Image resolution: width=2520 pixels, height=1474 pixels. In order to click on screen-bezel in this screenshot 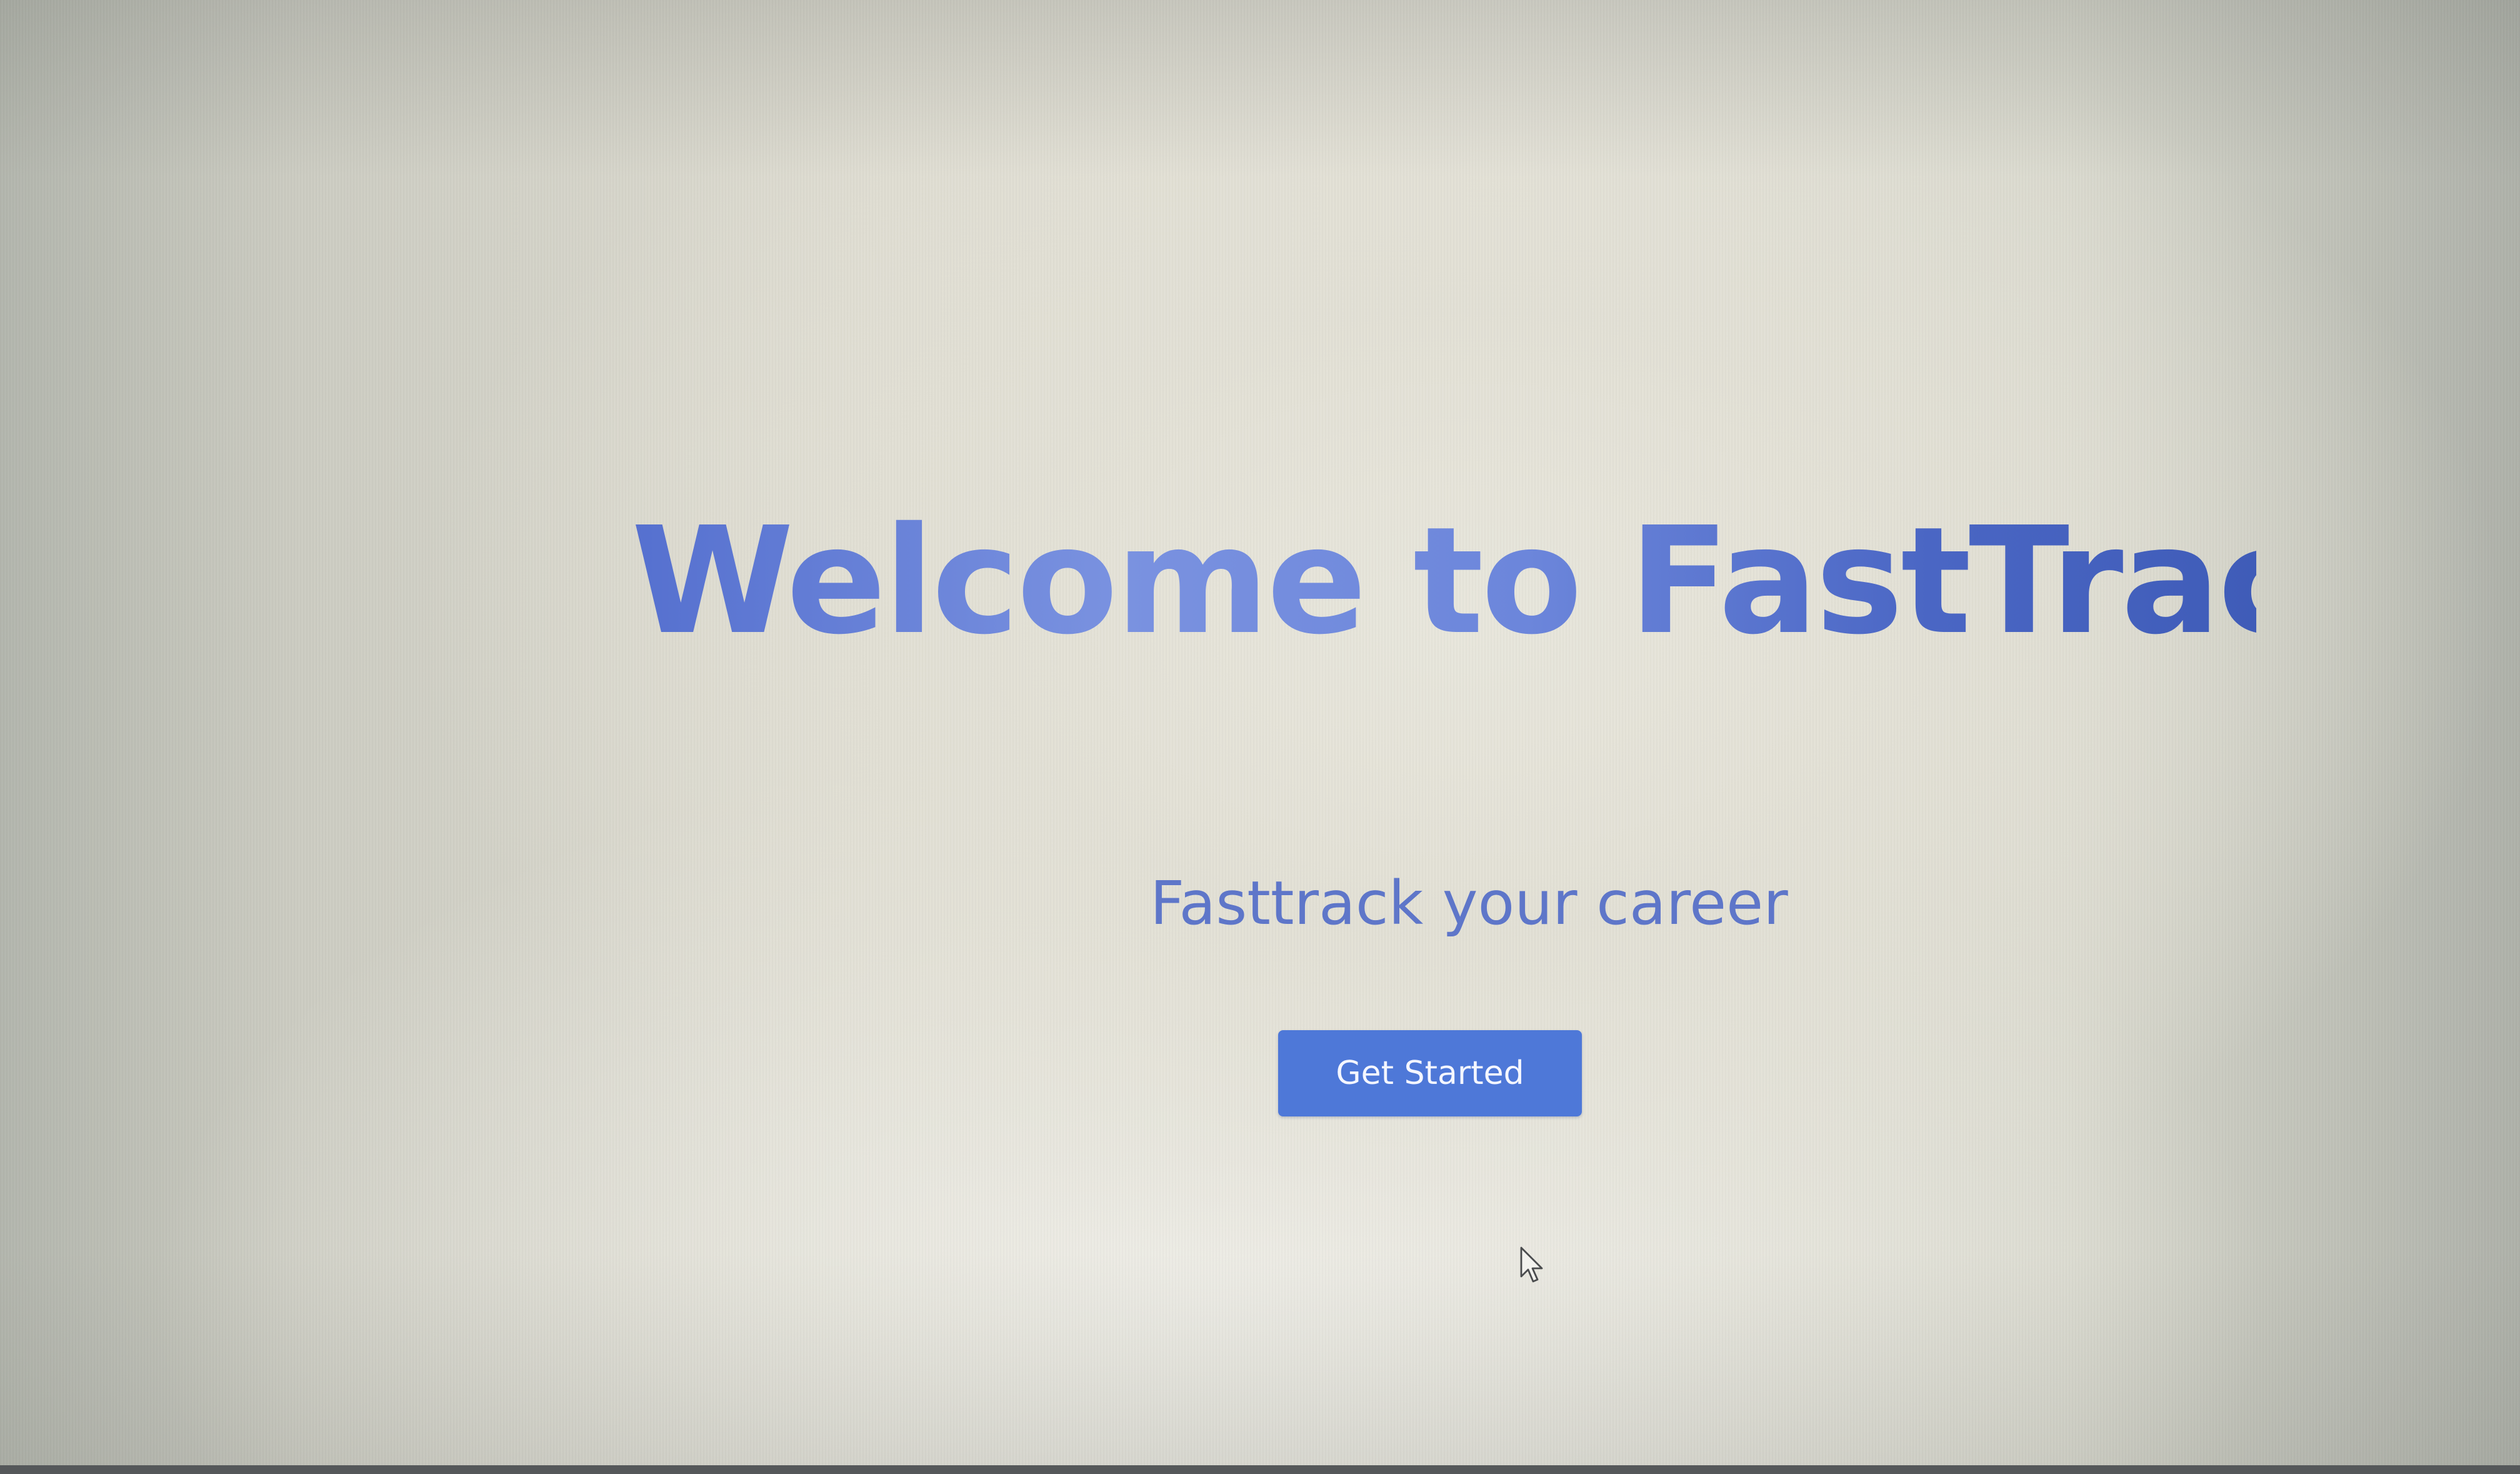, I will do `click(1260, 1469)`.